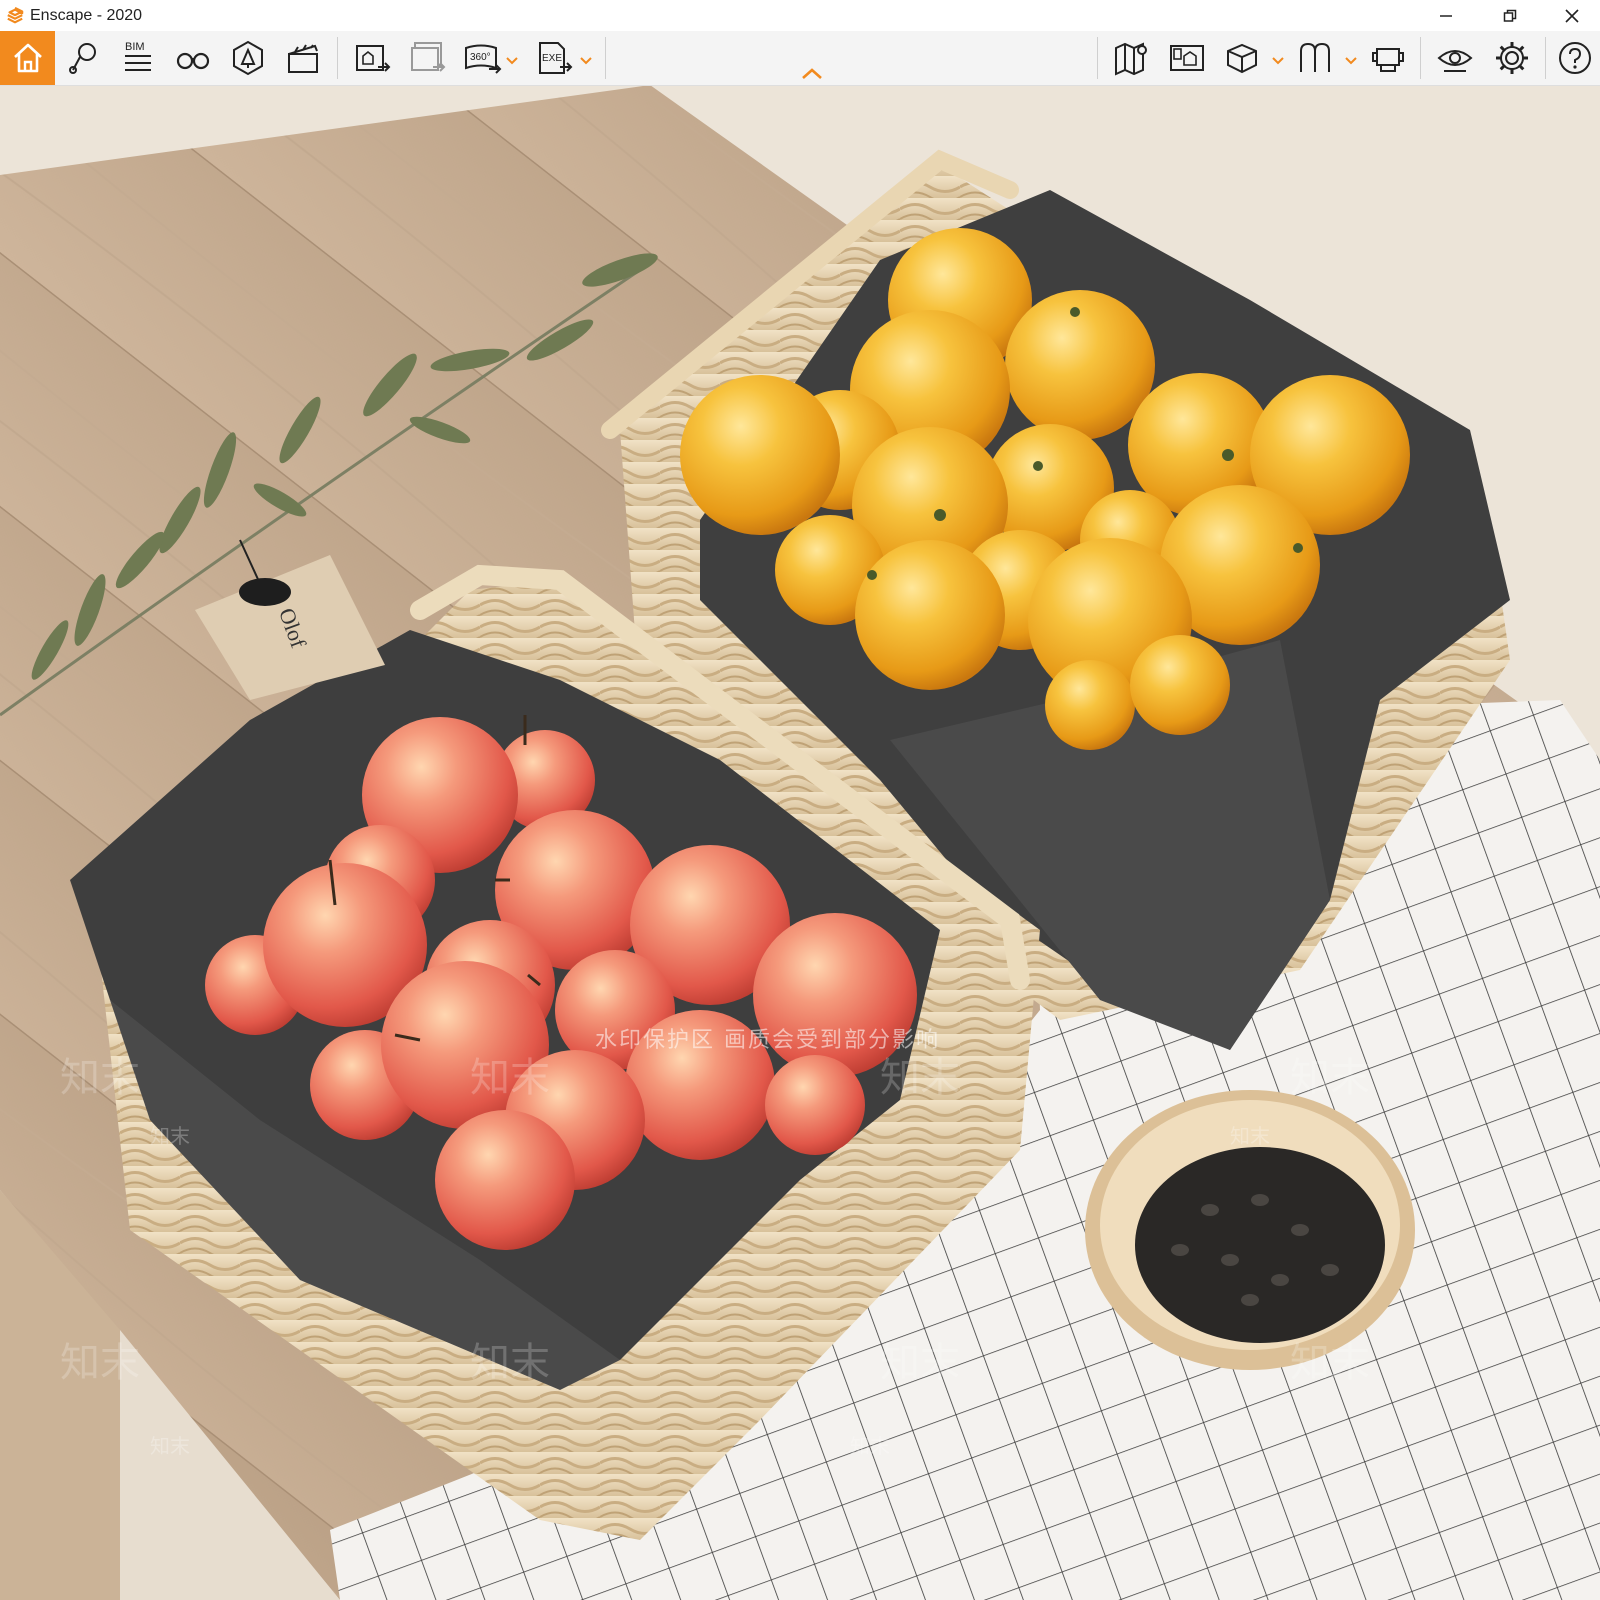 The image size is (1600, 1600). I want to click on bim-icon: BIM, so click(138, 56).